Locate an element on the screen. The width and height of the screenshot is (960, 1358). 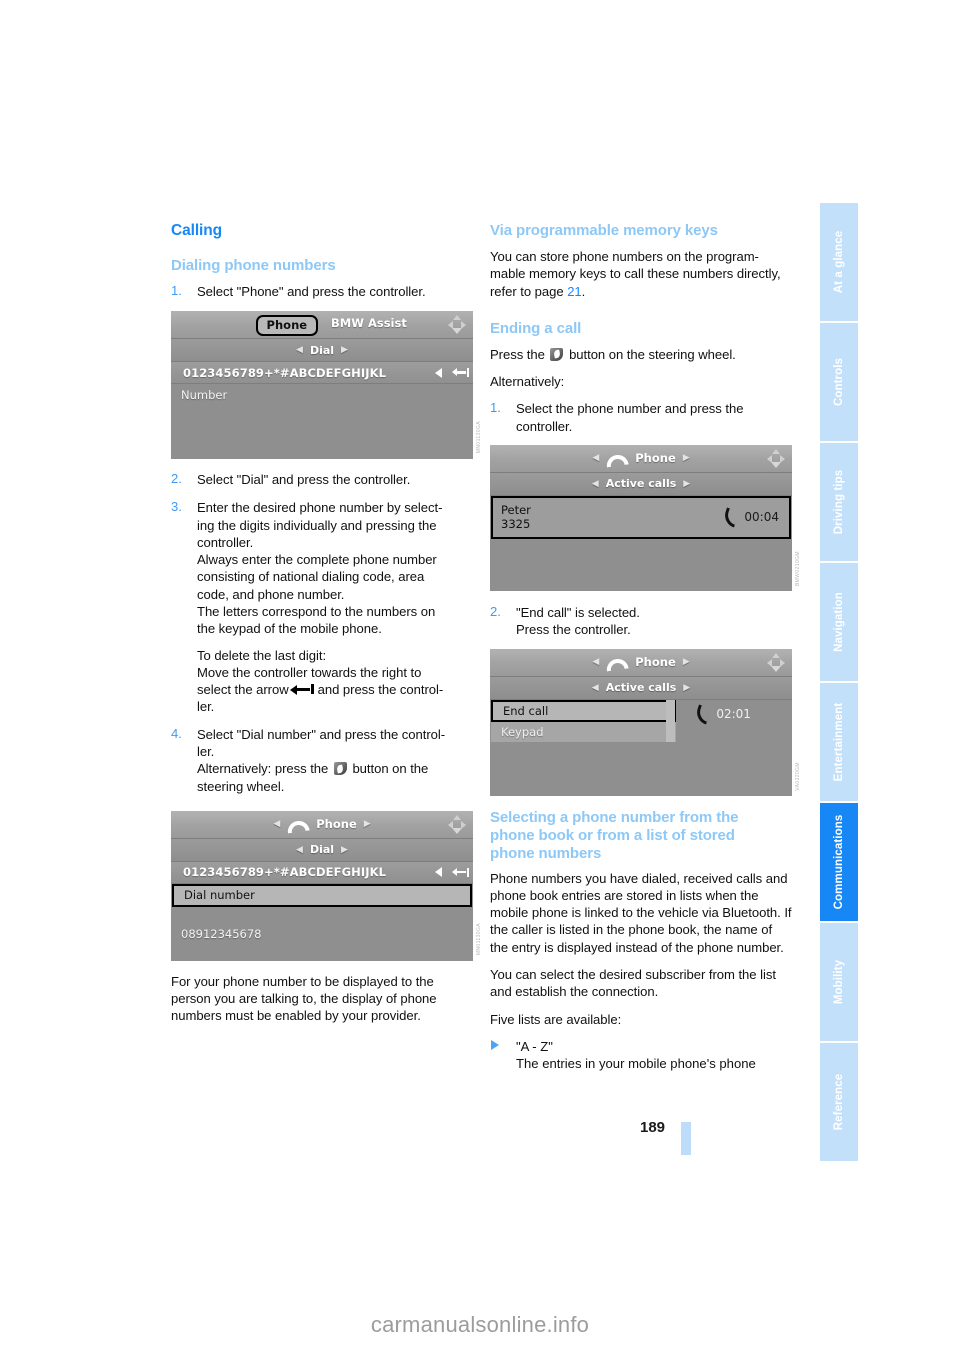
sidebar-tab-label: Navigation is located at coordinates (839, 622).